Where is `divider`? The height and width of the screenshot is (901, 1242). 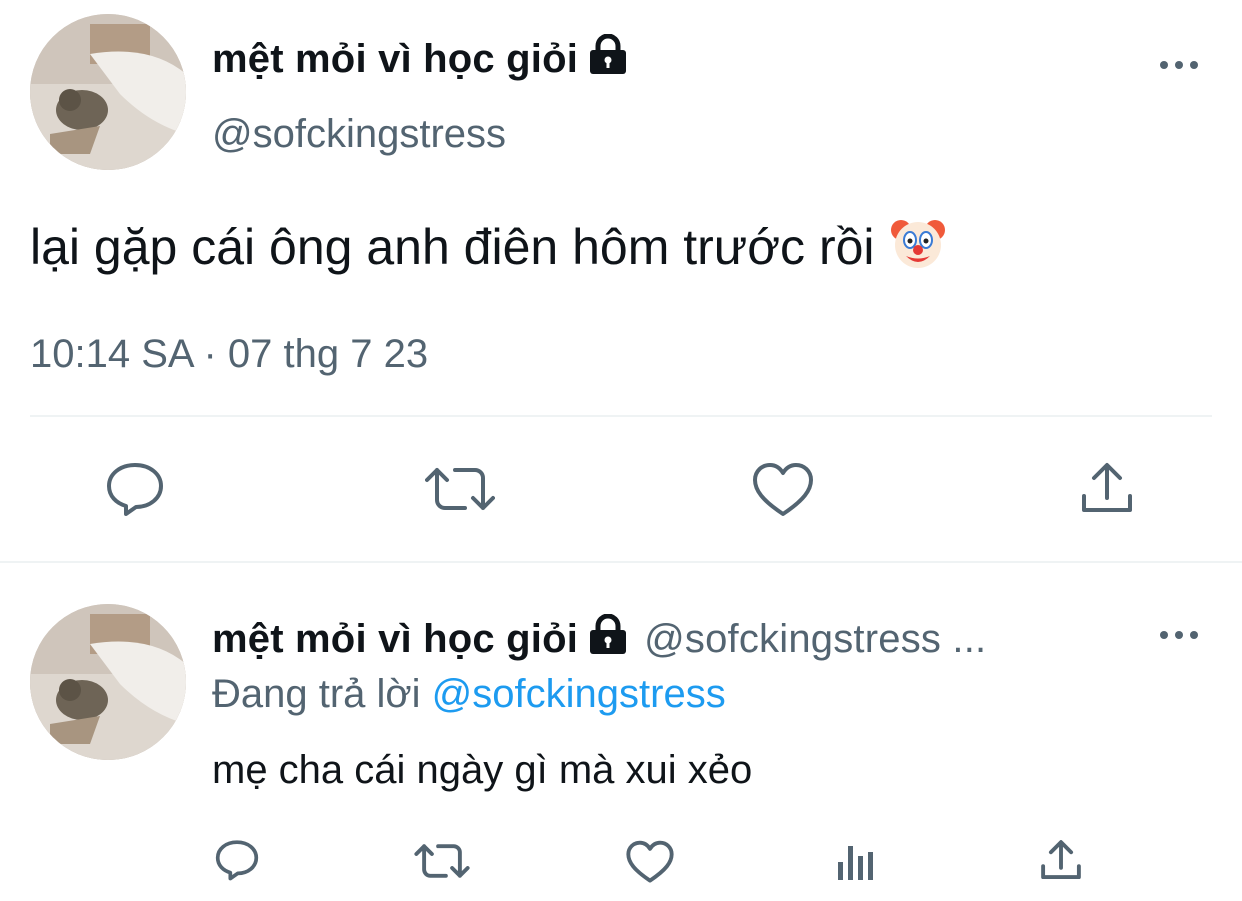
divider is located at coordinates (621, 416).